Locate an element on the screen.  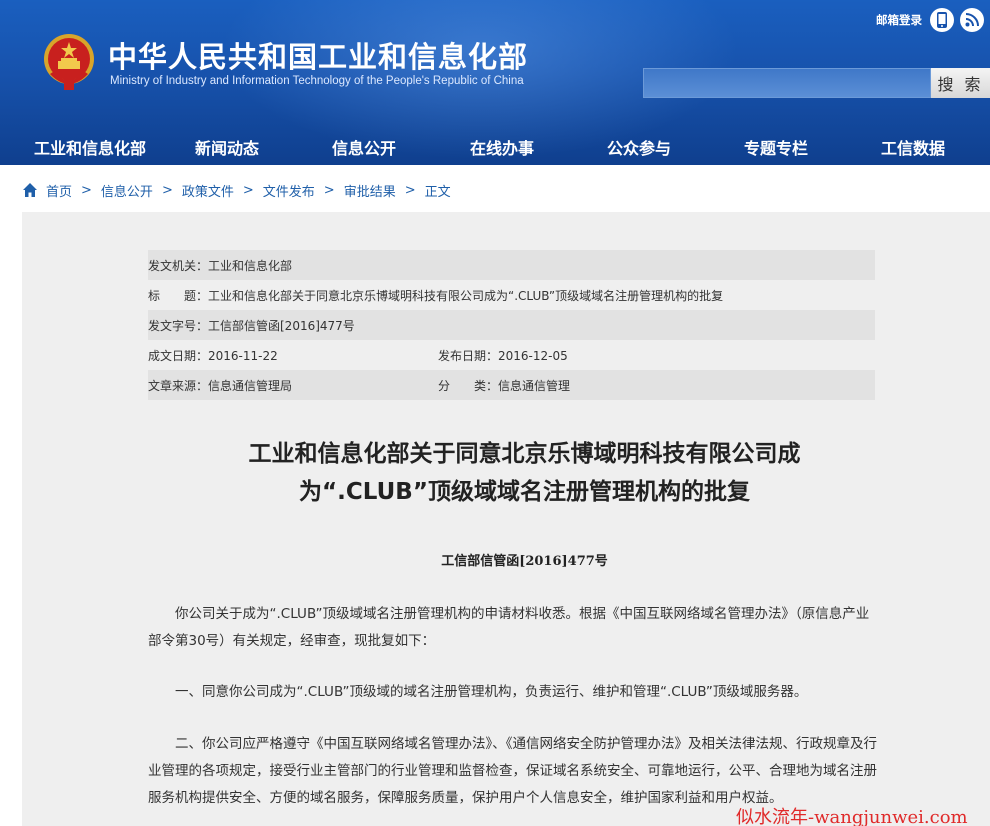
document-title-line-2: 为“.CLUB”顶级域域名注册管理机构的批复 is located at coordinates (524, 492).